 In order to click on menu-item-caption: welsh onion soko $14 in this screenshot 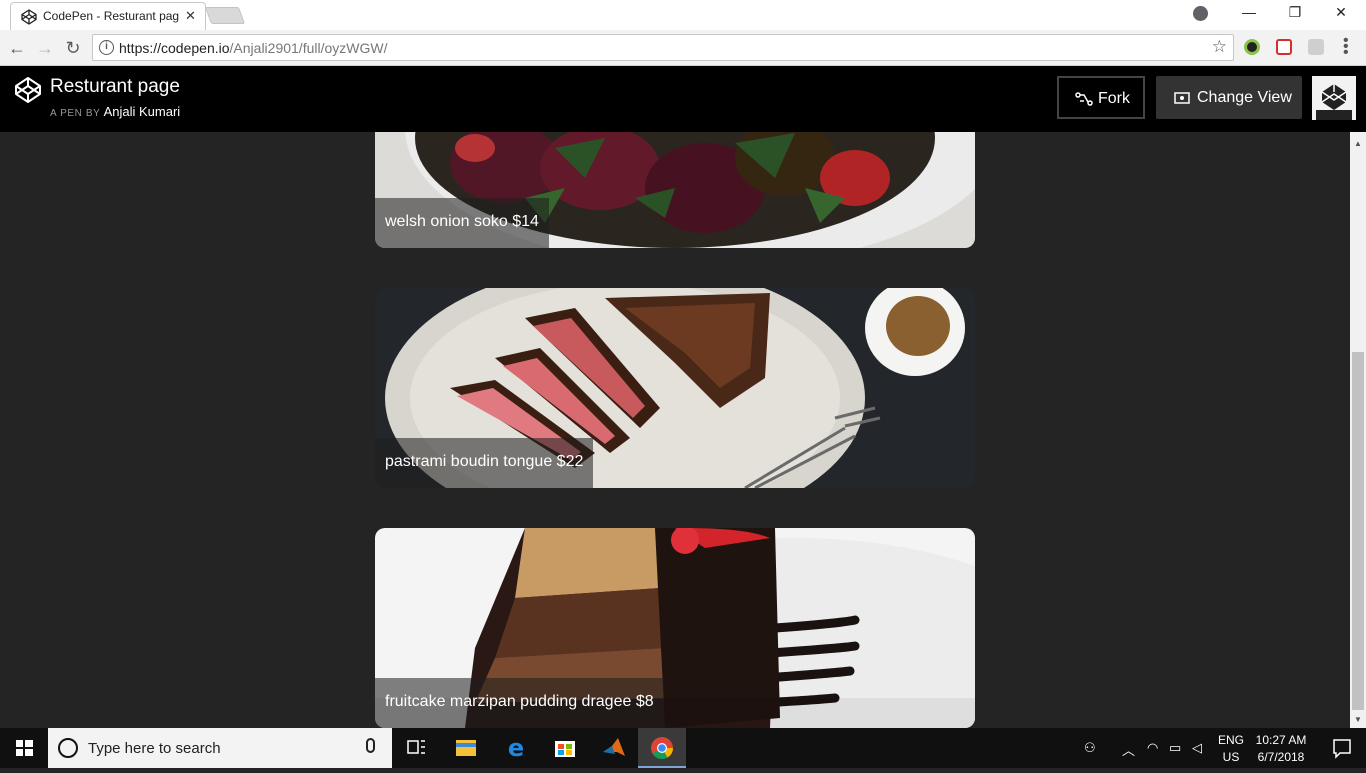, I will do `click(462, 223)`.